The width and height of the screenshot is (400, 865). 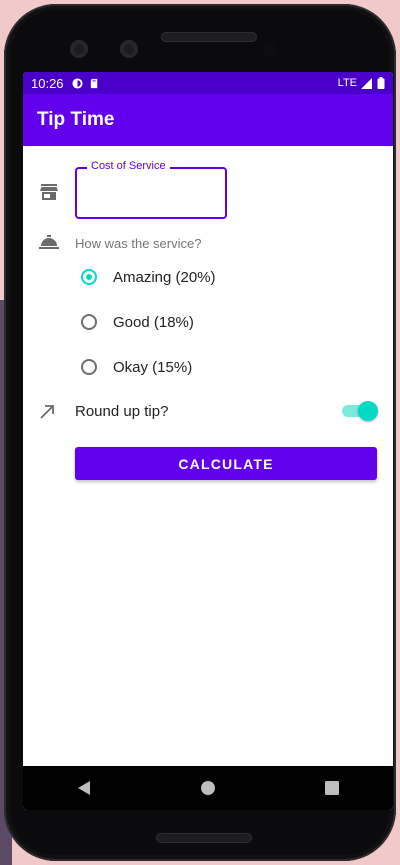 What do you see at coordinates (153, 322) in the screenshot?
I see `option-label: Good (18%)` at bounding box center [153, 322].